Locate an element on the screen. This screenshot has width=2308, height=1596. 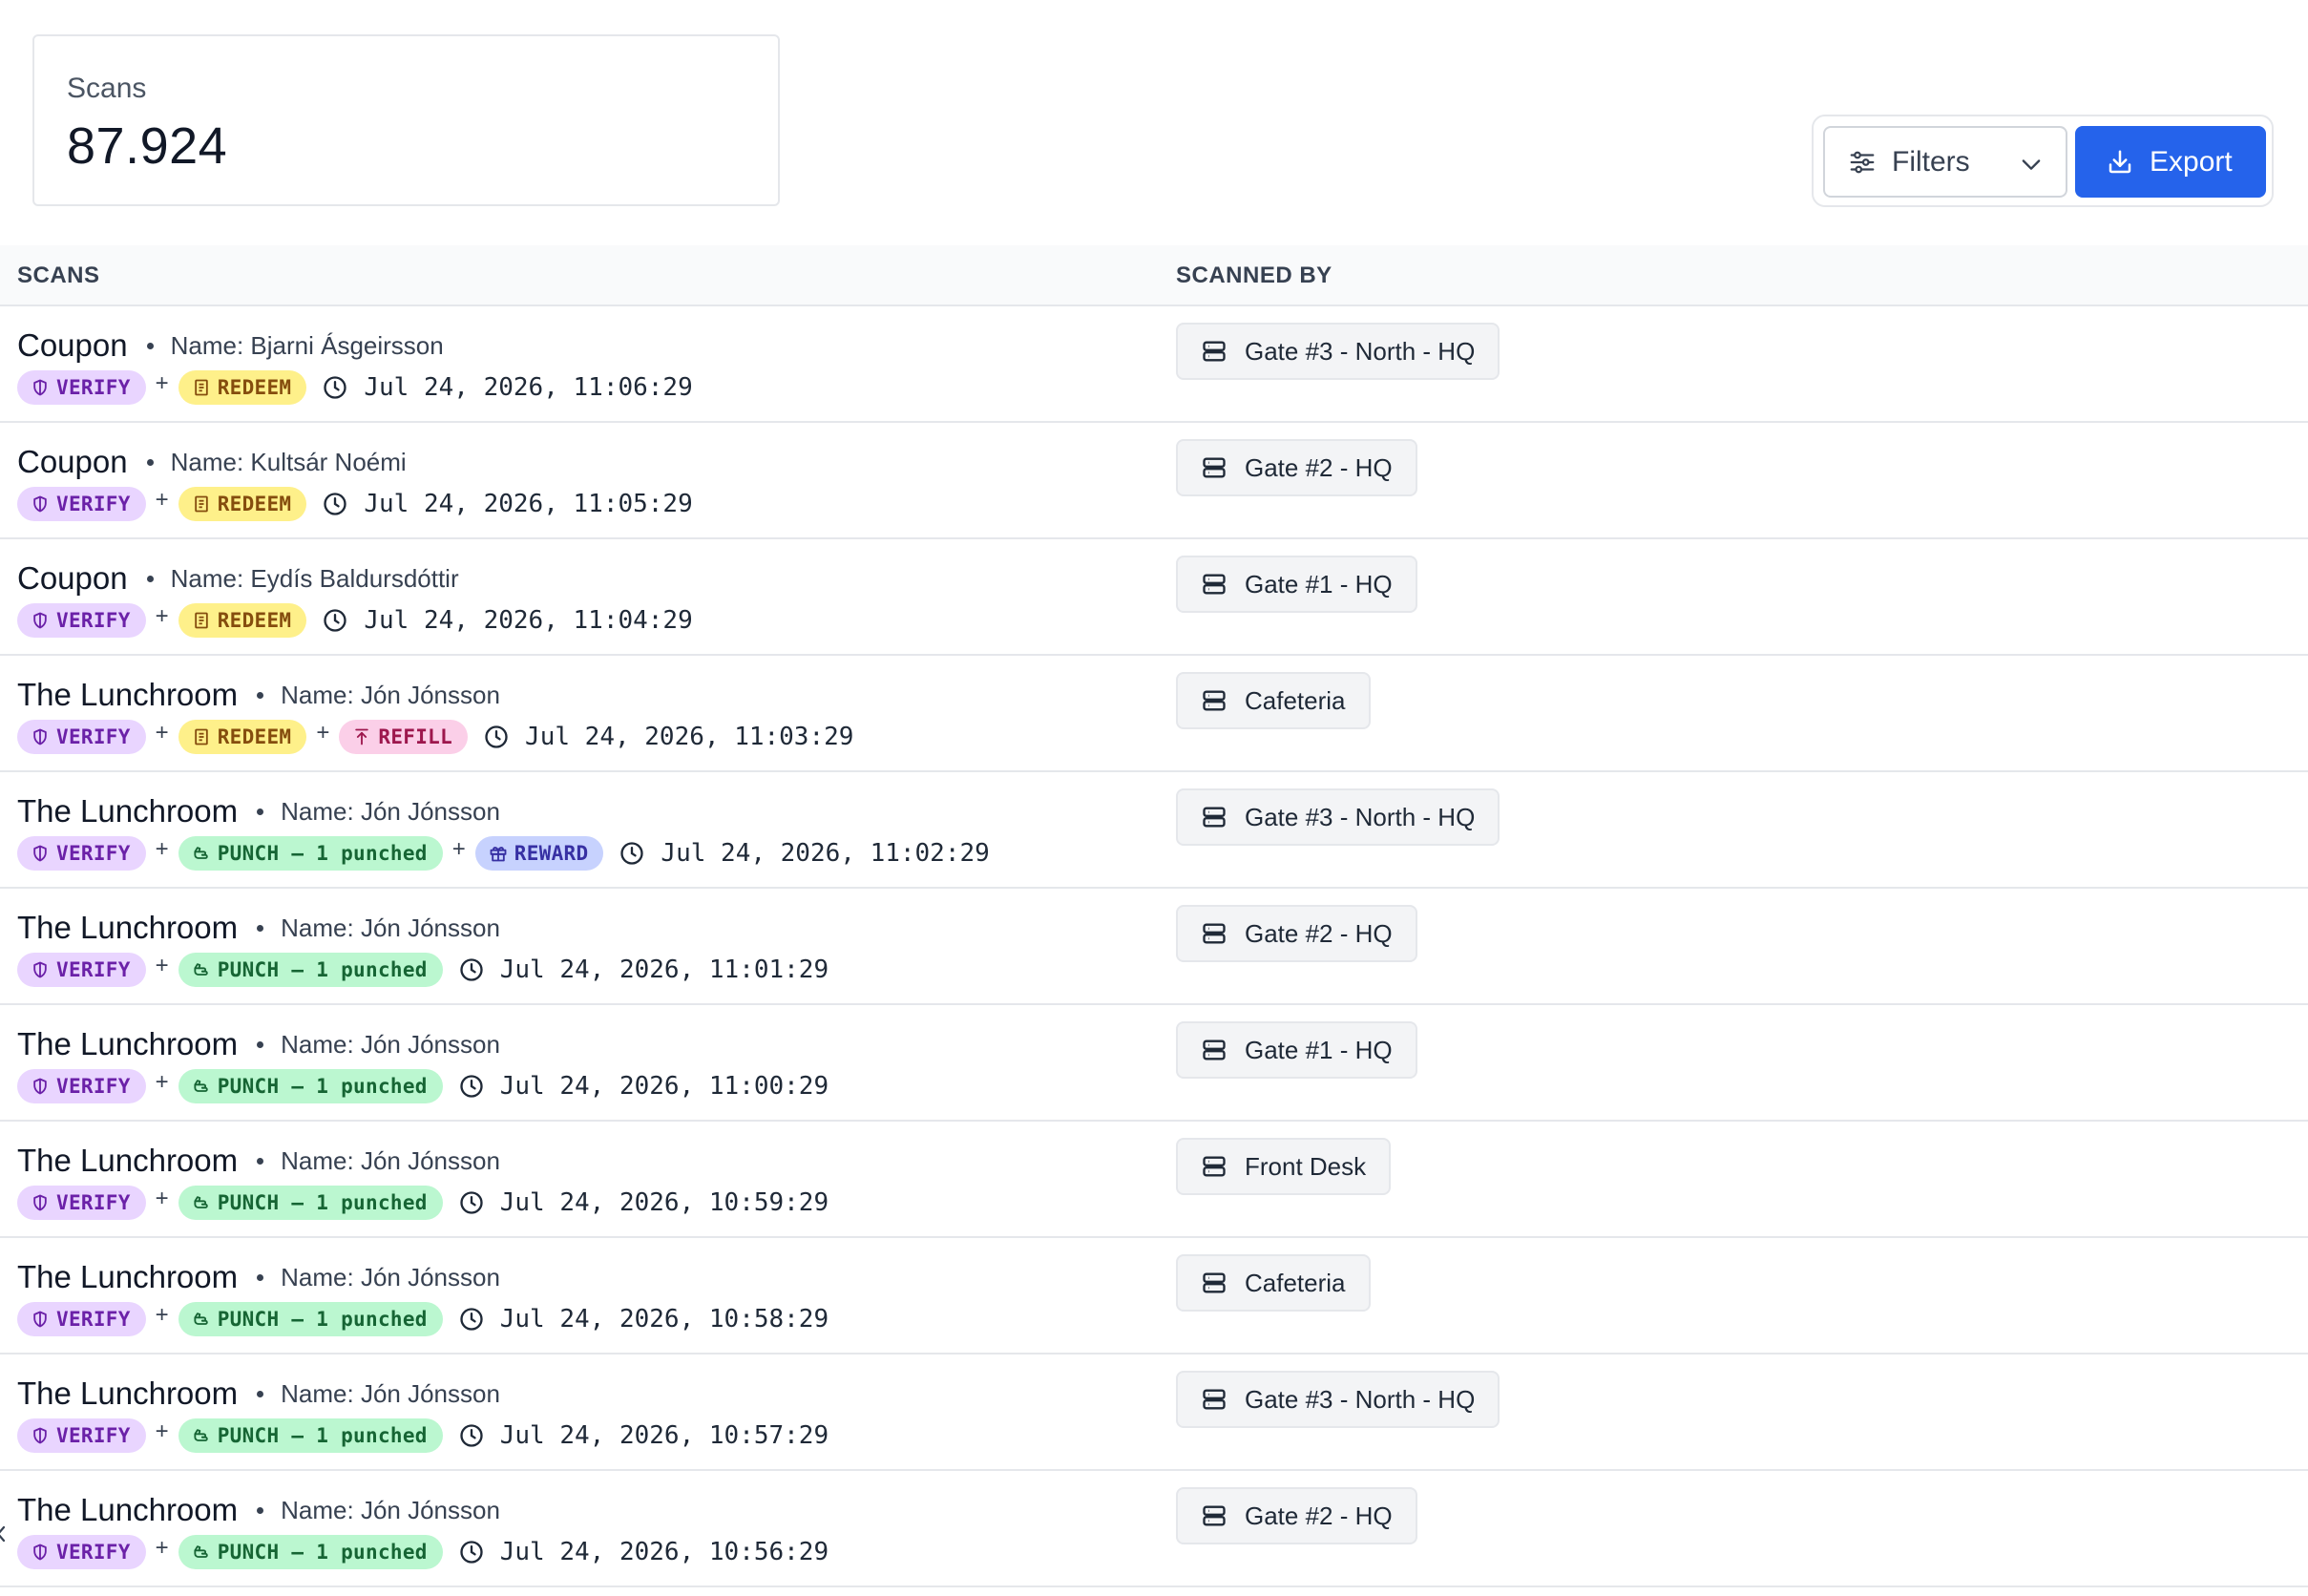
scanner-name: Front Desk is located at coordinates (1306, 1166).